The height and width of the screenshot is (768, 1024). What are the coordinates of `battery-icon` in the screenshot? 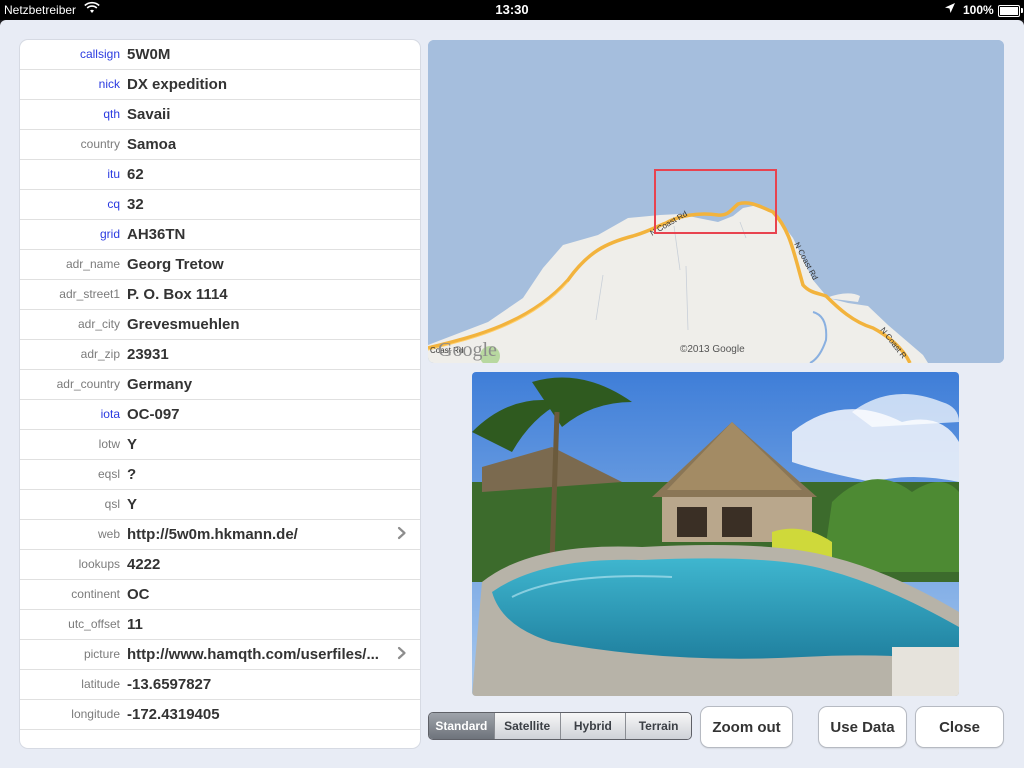 It's located at (1010, 11).